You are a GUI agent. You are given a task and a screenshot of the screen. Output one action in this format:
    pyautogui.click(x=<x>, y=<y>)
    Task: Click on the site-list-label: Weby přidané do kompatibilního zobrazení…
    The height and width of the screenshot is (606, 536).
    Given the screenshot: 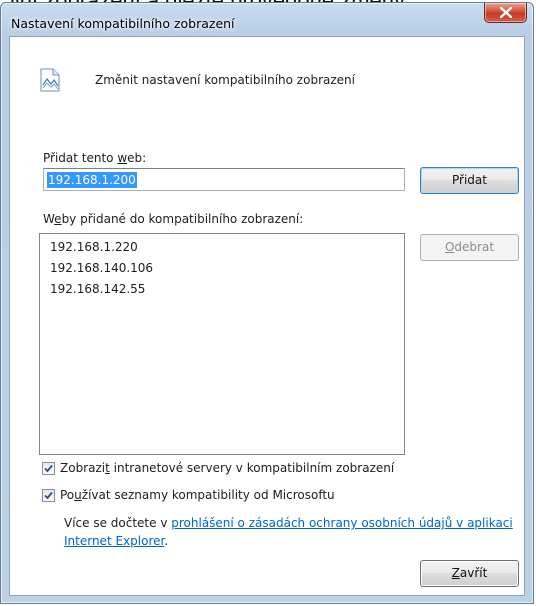 What is the action you would take?
    pyautogui.click(x=173, y=219)
    